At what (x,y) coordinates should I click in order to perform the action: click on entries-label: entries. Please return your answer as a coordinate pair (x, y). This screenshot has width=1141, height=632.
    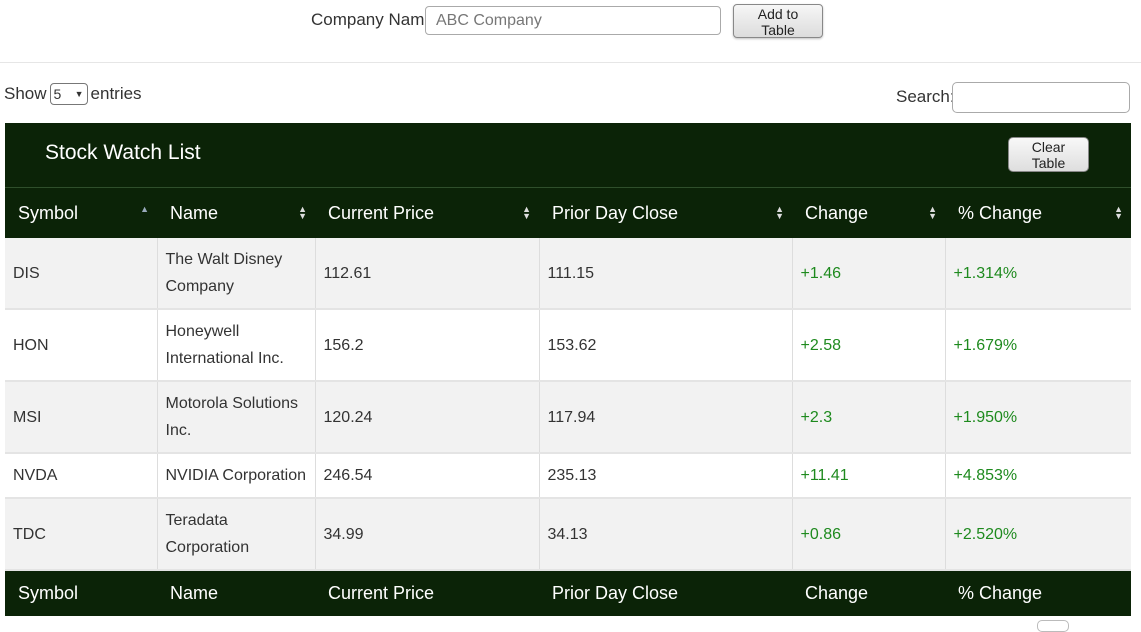
    Looking at the image, I should click on (116, 93).